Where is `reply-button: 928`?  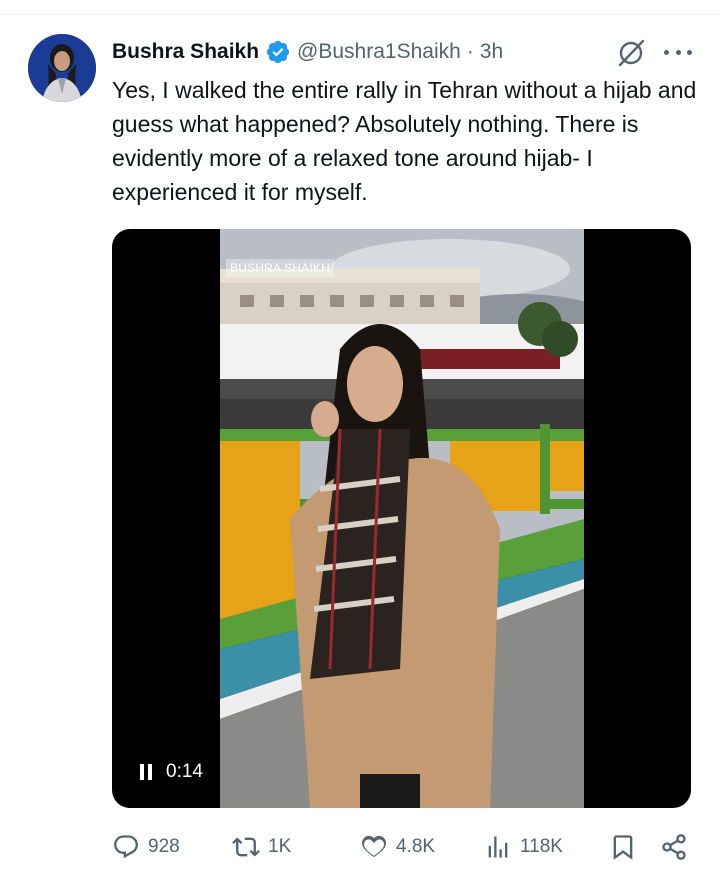
reply-button: 928 is located at coordinates (146, 847).